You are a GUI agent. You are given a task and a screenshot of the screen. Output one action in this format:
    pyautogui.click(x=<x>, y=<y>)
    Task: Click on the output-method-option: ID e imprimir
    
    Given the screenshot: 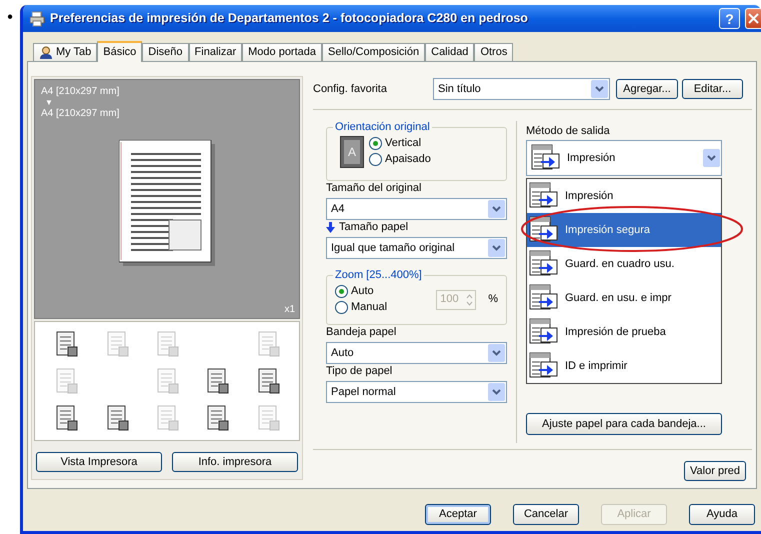 What is the action you would take?
    pyautogui.click(x=624, y=366)
    